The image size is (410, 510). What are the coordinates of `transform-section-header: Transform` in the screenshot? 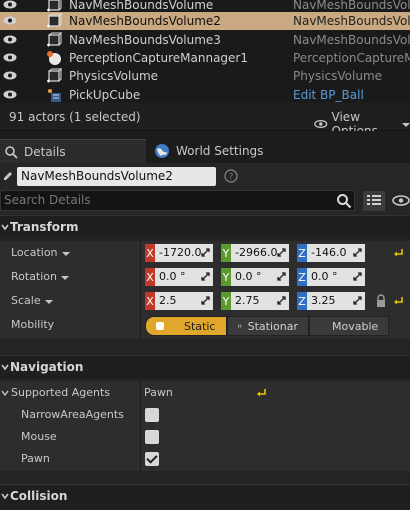 It's located at (205, 227).